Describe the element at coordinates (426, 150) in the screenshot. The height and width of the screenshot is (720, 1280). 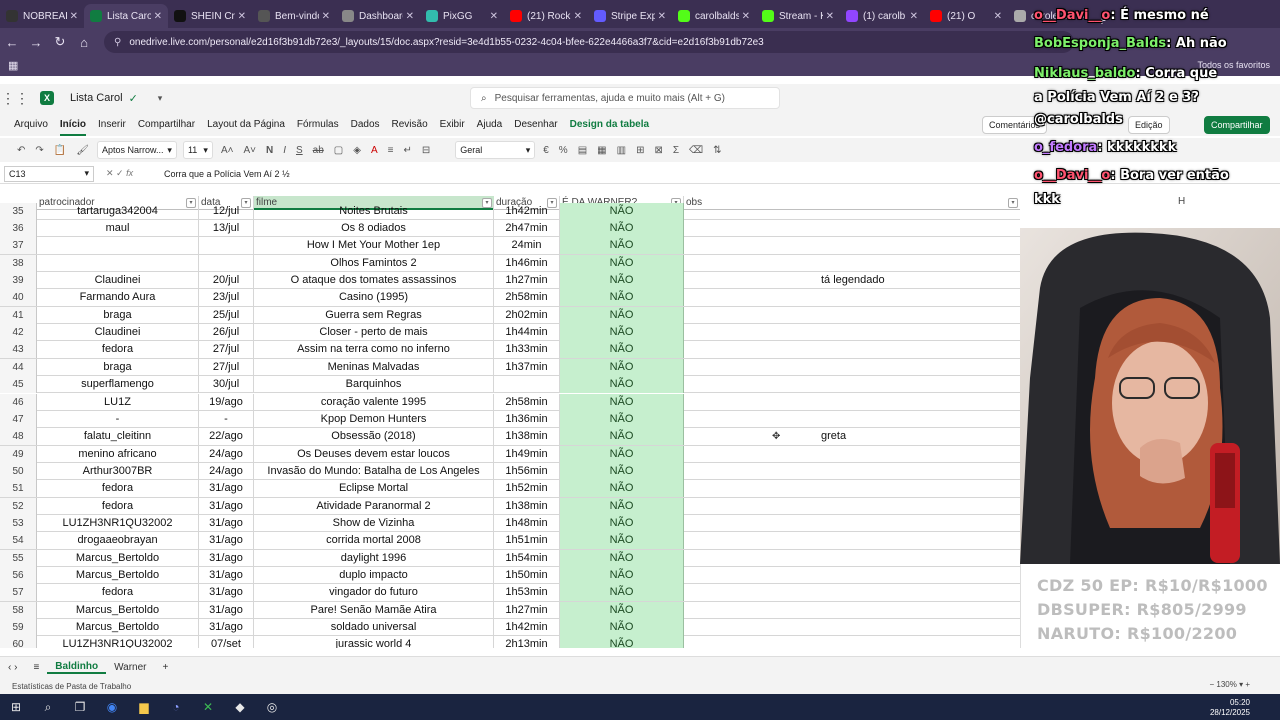
I see `merge-icon: ⊟` at that location.